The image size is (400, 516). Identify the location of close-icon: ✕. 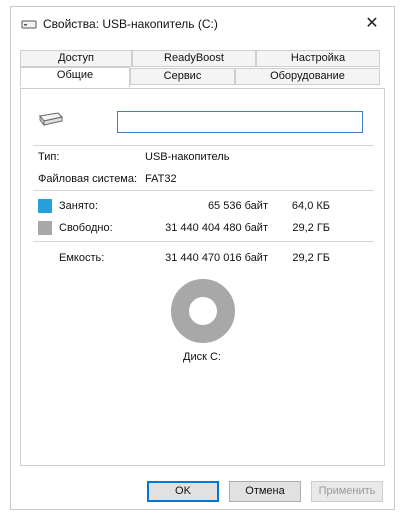
(372, 23).